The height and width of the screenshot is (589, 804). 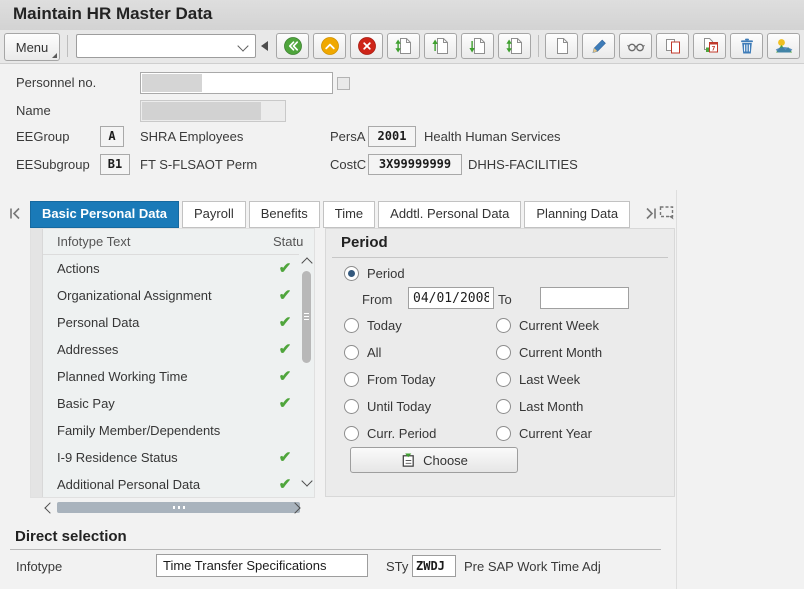 I want to click on radio-current-week-row: Current Week, so click(x=547, y=325).